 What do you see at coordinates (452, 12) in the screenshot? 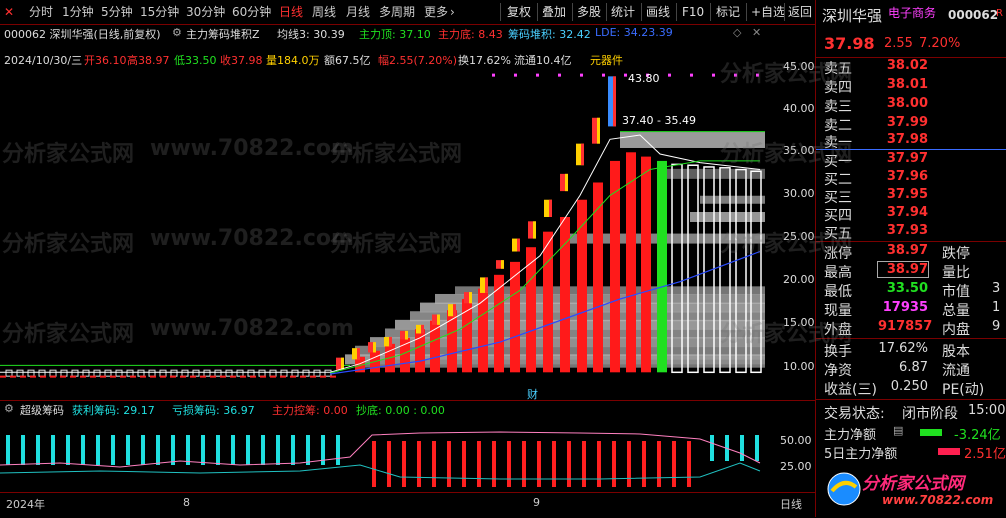
I see `chevron-right-icon: ›` at bounding box center [452, 12].